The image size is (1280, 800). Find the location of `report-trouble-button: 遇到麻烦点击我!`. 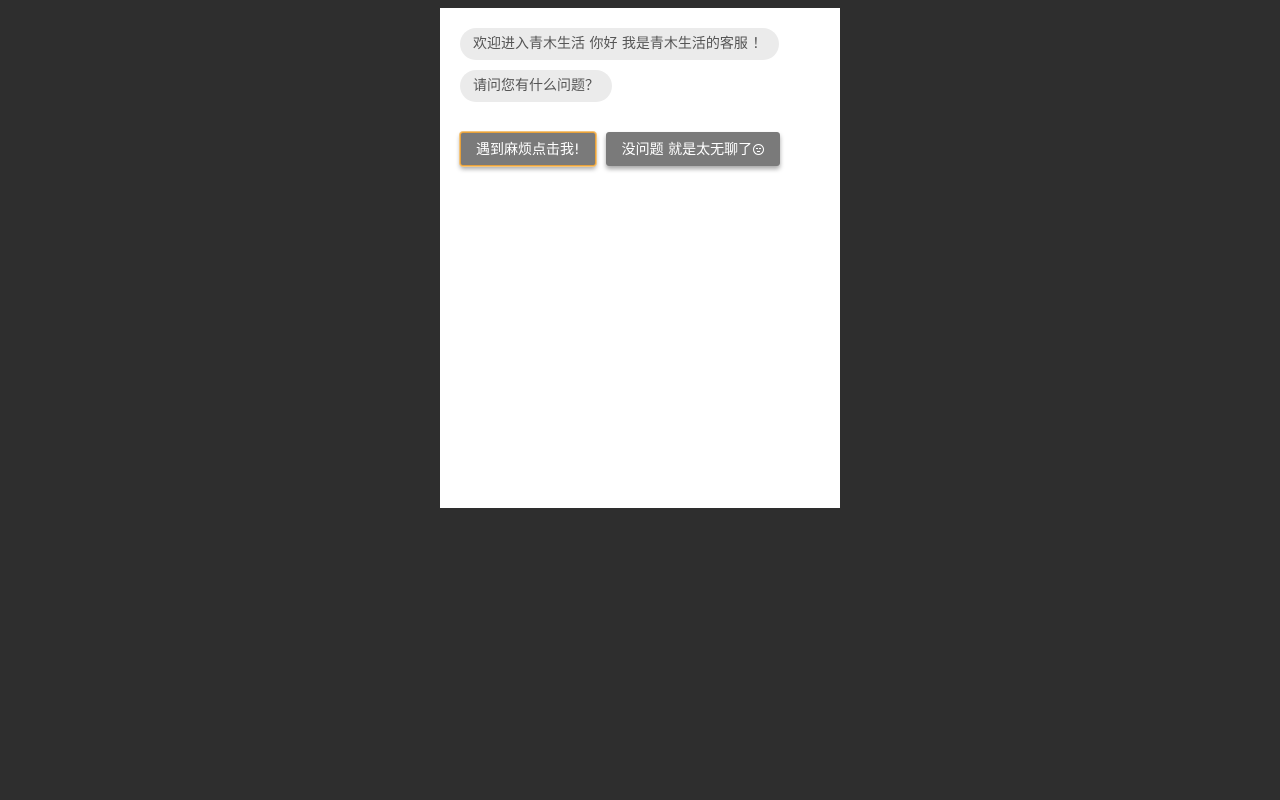

report-trouble-button: 遇到麻烦点击我! is located at coordinates (528, 149).